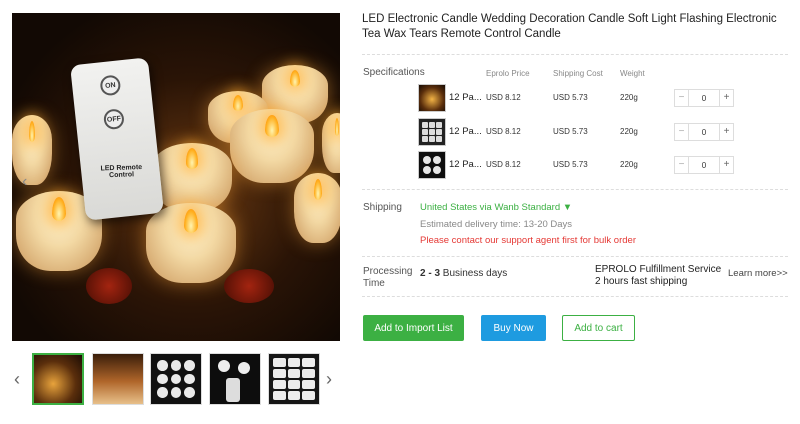 Image resolution: width=800 pixels, height=424 pixels. I want to click on add-to-import-list-button: Add to Import List, so click(413, 328).